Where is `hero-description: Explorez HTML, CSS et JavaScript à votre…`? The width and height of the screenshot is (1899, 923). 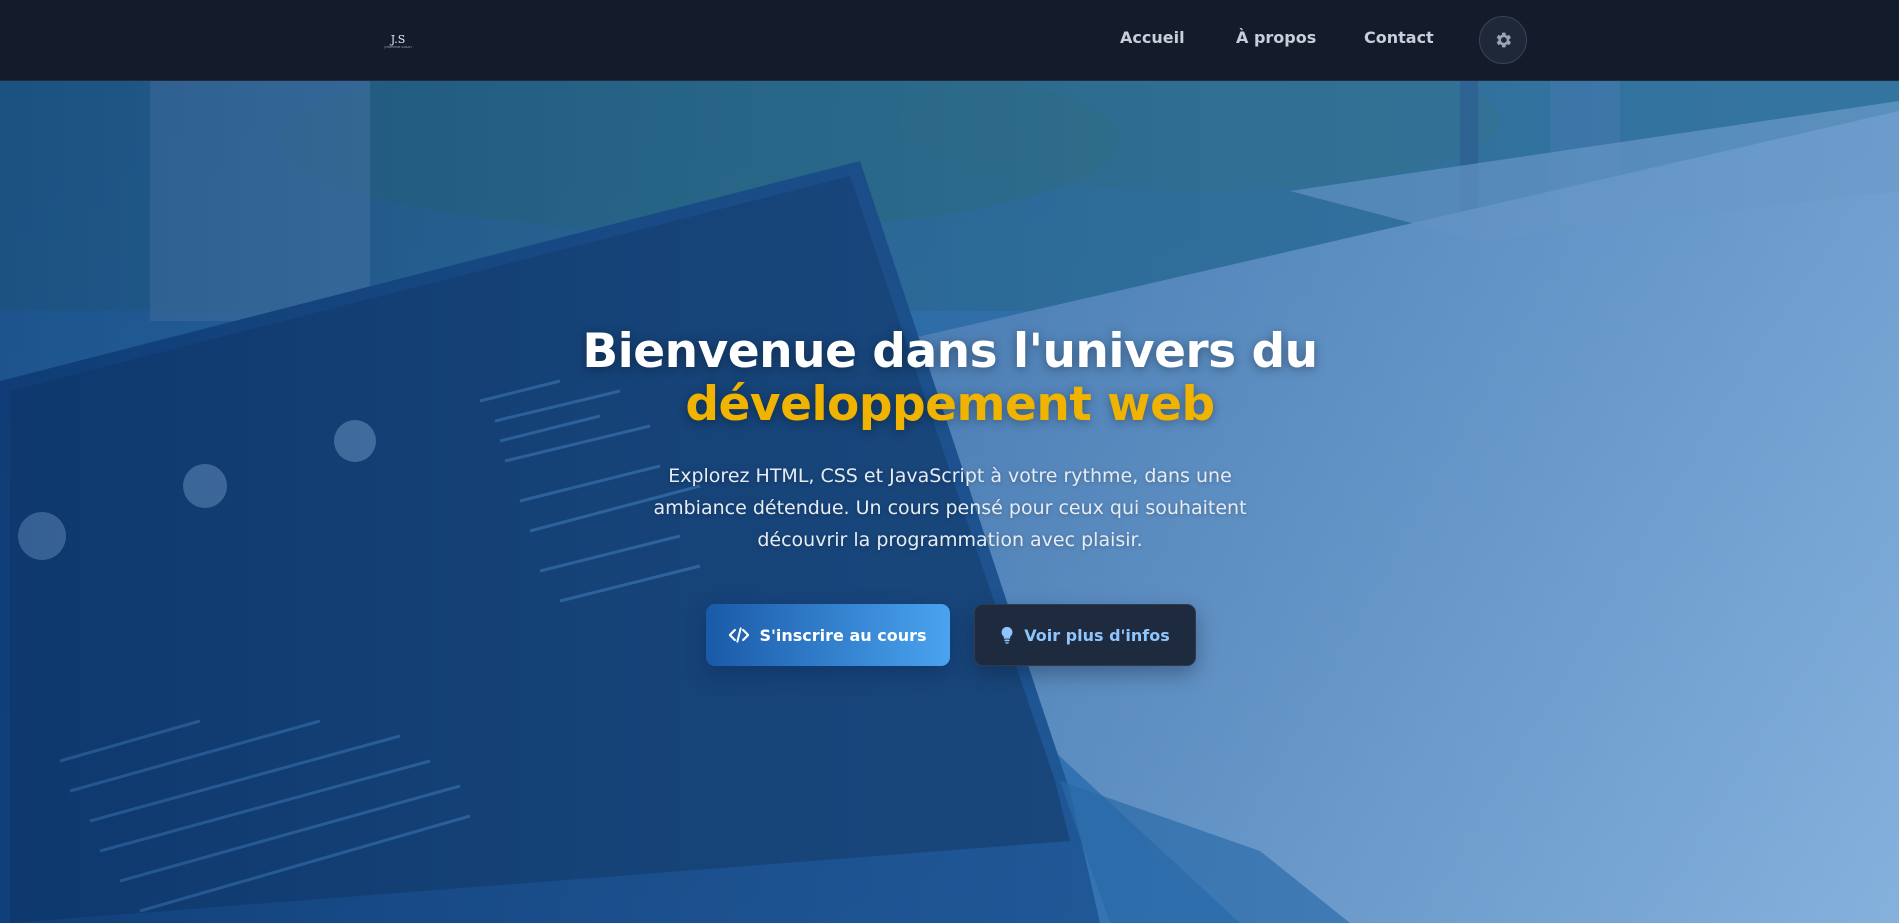
hero-description: Explorez HTML, CSS et JavaScript à votre… is located at coordinates (950, 508).